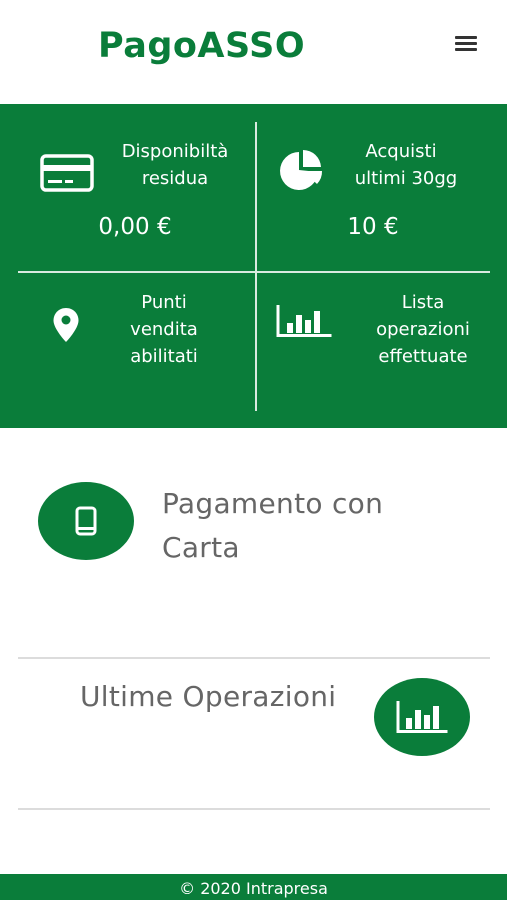  Describe the element at coordinates (423, 302) in the screenshot. I see `tile-label-line1: Lista` at that location.